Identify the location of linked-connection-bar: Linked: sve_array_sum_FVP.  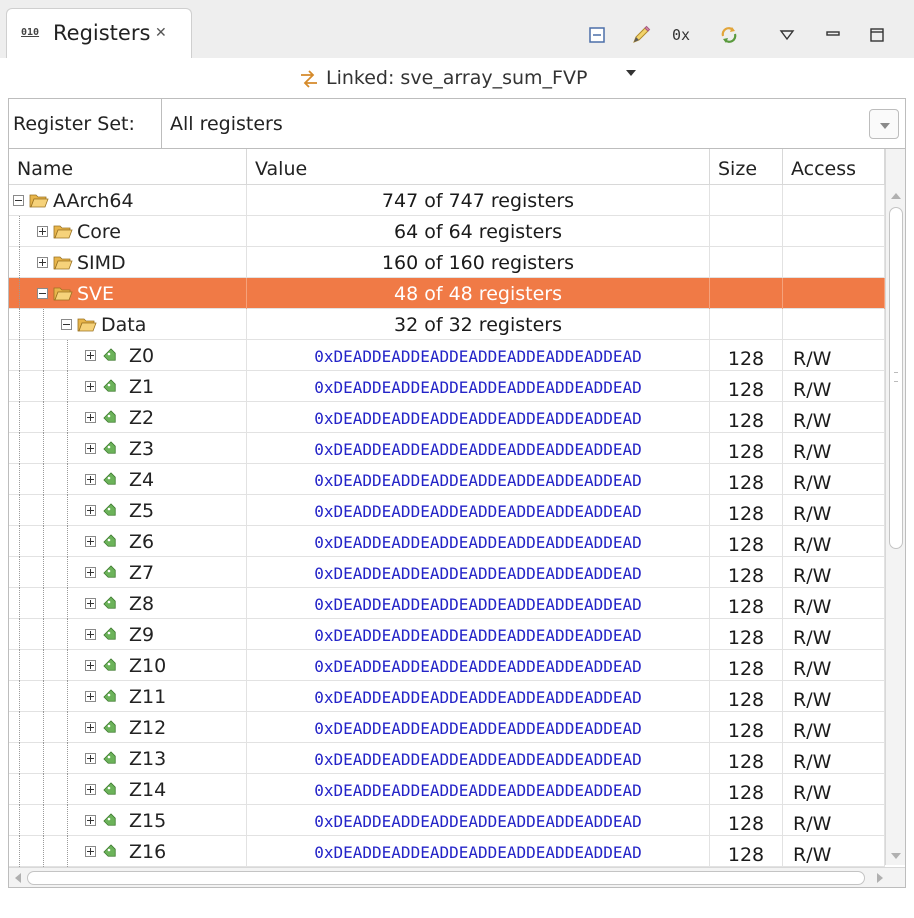
(457, 78).